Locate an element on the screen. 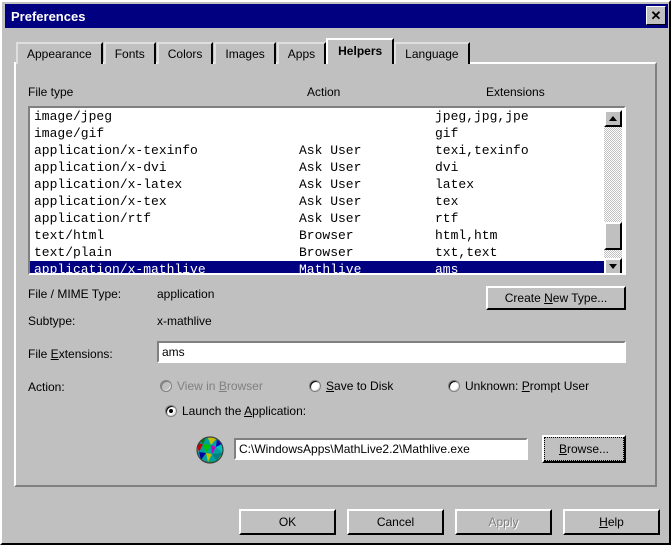  close-icon: ✕ is located at coordinates (656, 15).